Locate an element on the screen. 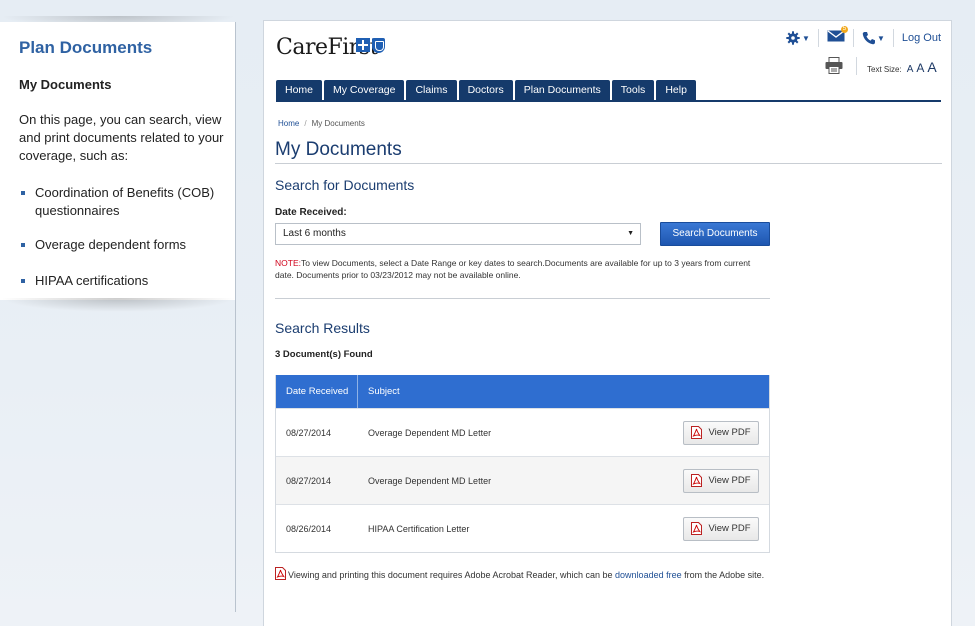 This screenshot has height=626, width=975. text-size-label: Text Size: is located at coordinates (884, 69).